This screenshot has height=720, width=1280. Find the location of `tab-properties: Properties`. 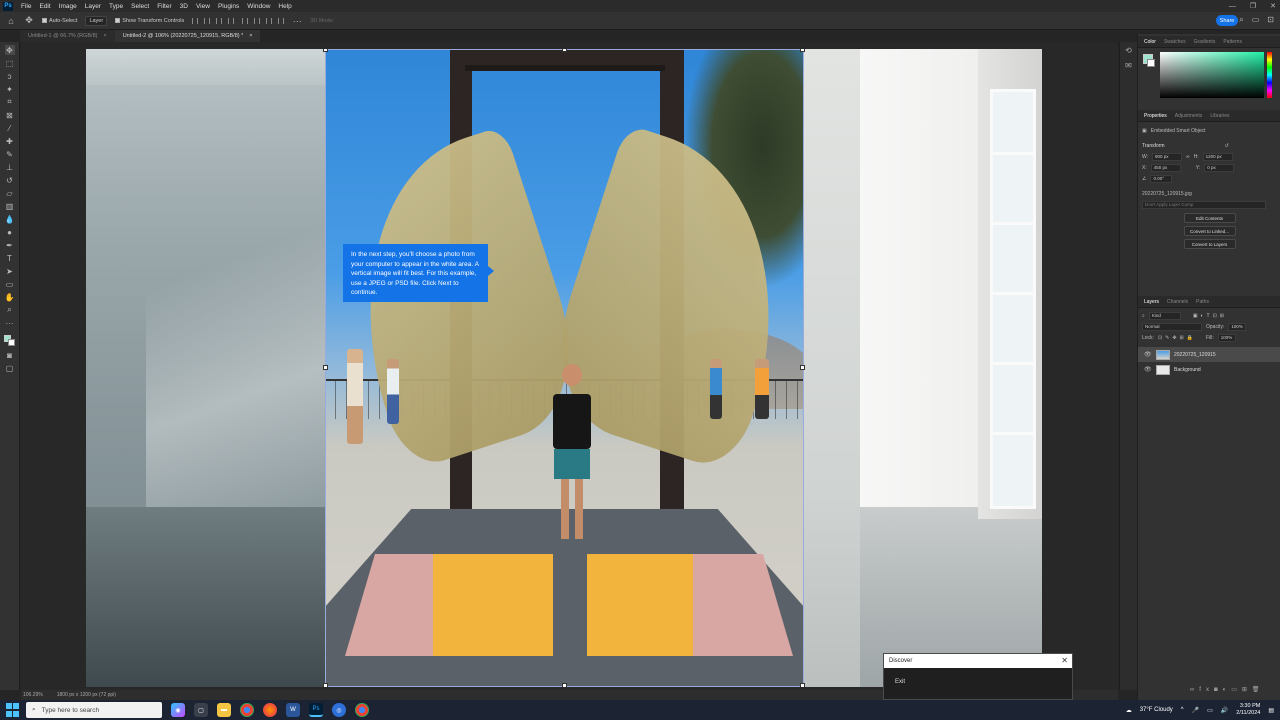

tab-properties: Properties is located at coordinates (1155, 116).